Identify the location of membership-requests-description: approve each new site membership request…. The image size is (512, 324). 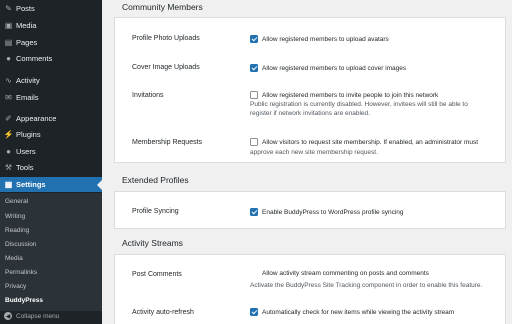
(314, 152).